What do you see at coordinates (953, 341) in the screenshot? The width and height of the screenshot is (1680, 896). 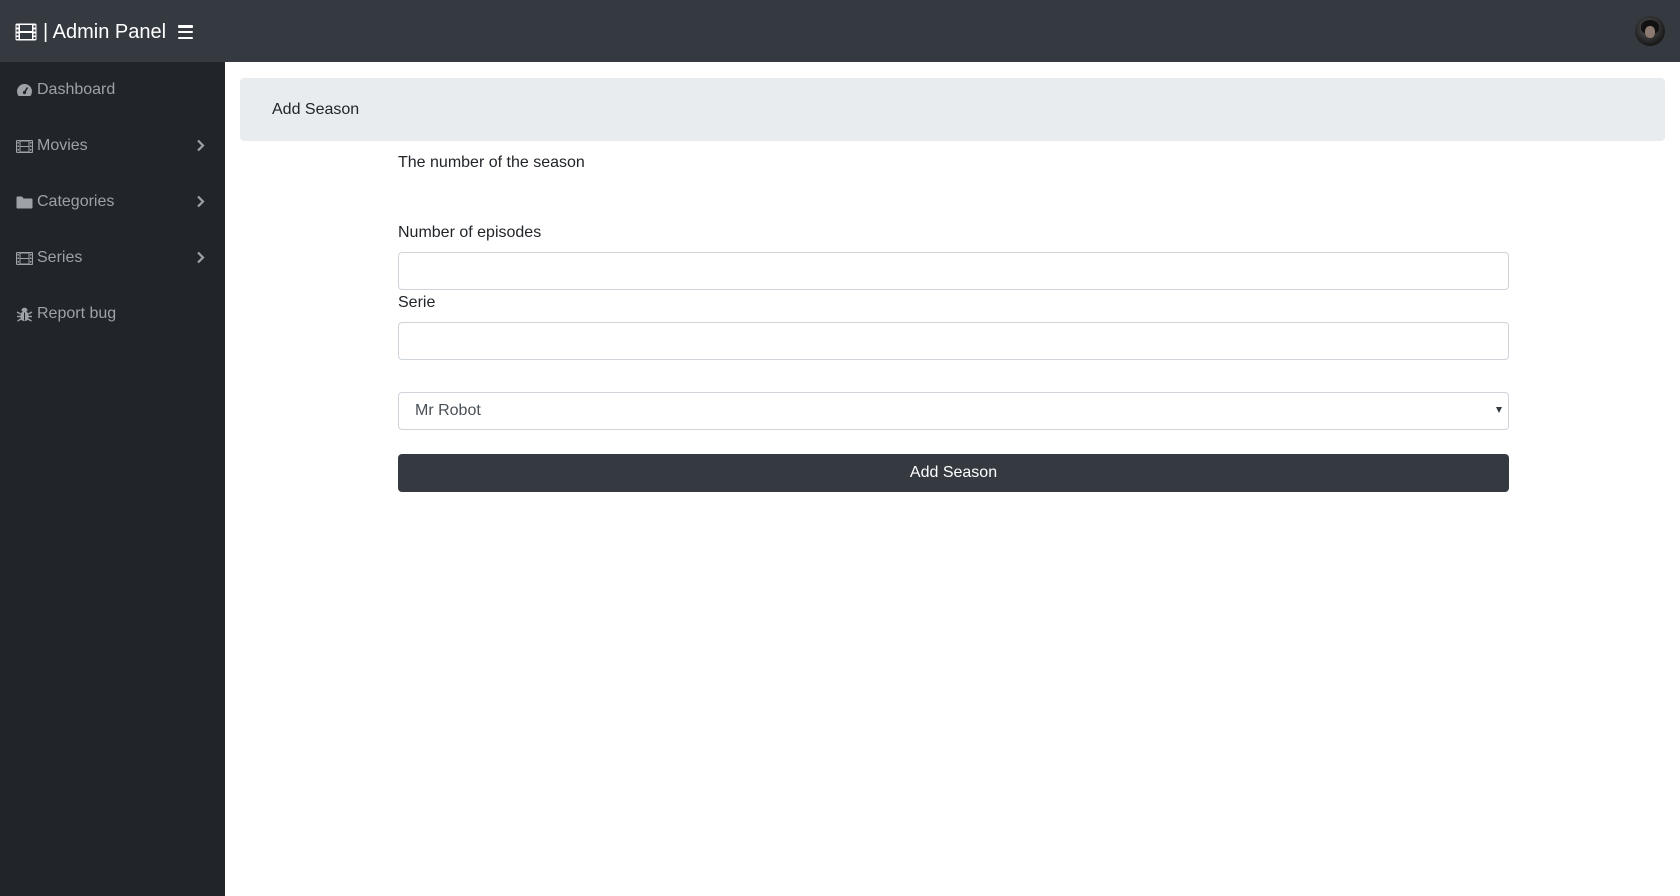 I see `episodes-input` at bounding box center [953, 341].